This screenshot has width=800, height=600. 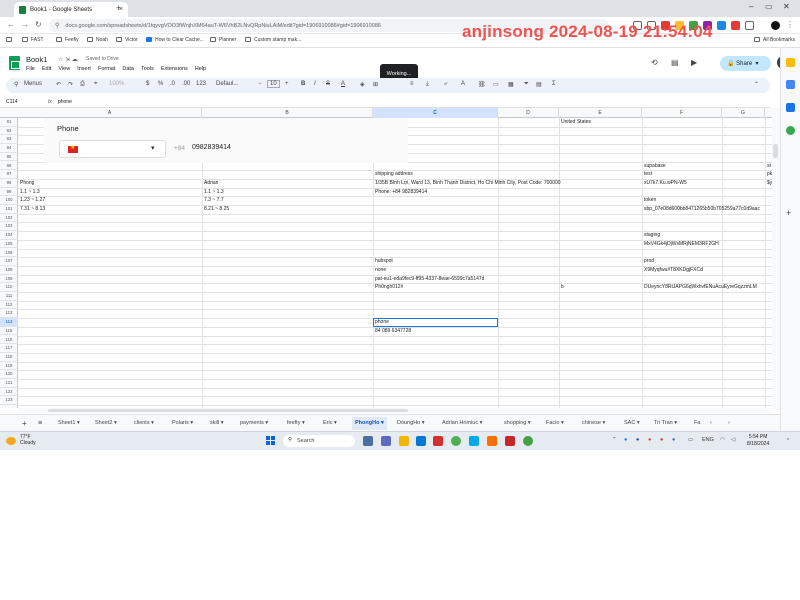 What do you see at coordinates (64, 69) in the screenshot?
I see `menu-view: View` at bounding box center [64, 69].